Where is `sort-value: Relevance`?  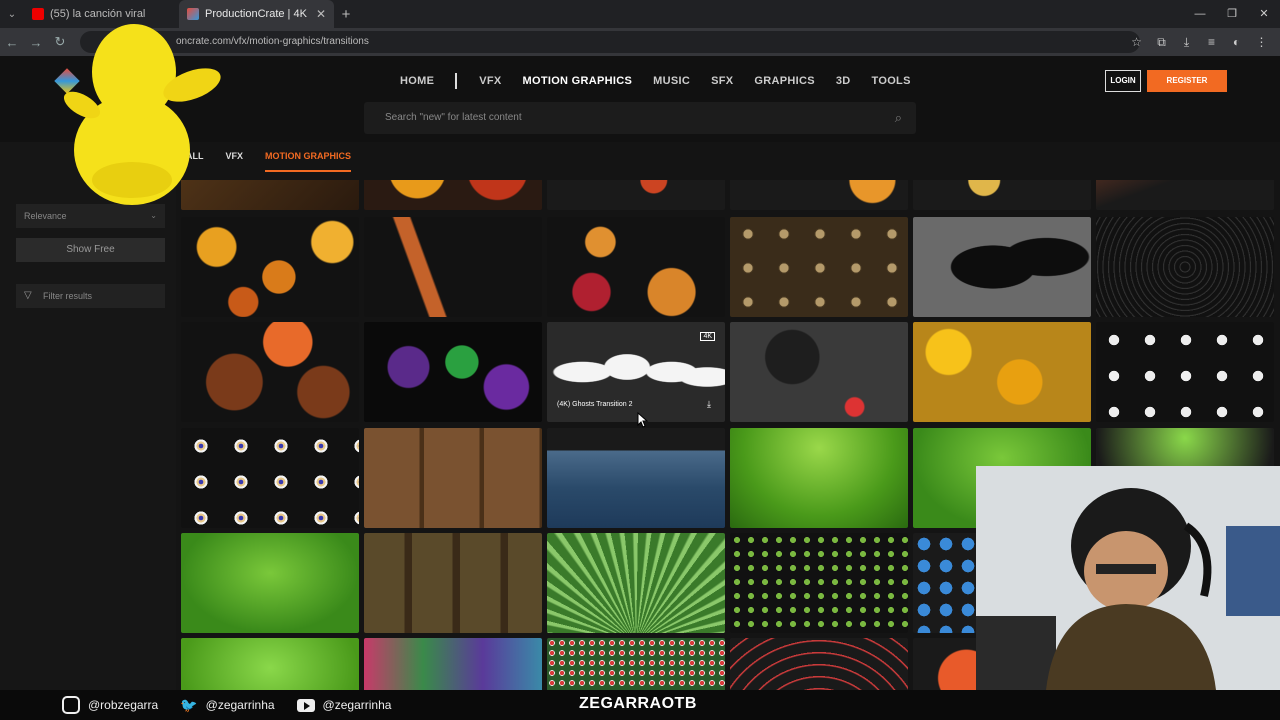 sort-value: Relevance is located at coordinates (45, 216).